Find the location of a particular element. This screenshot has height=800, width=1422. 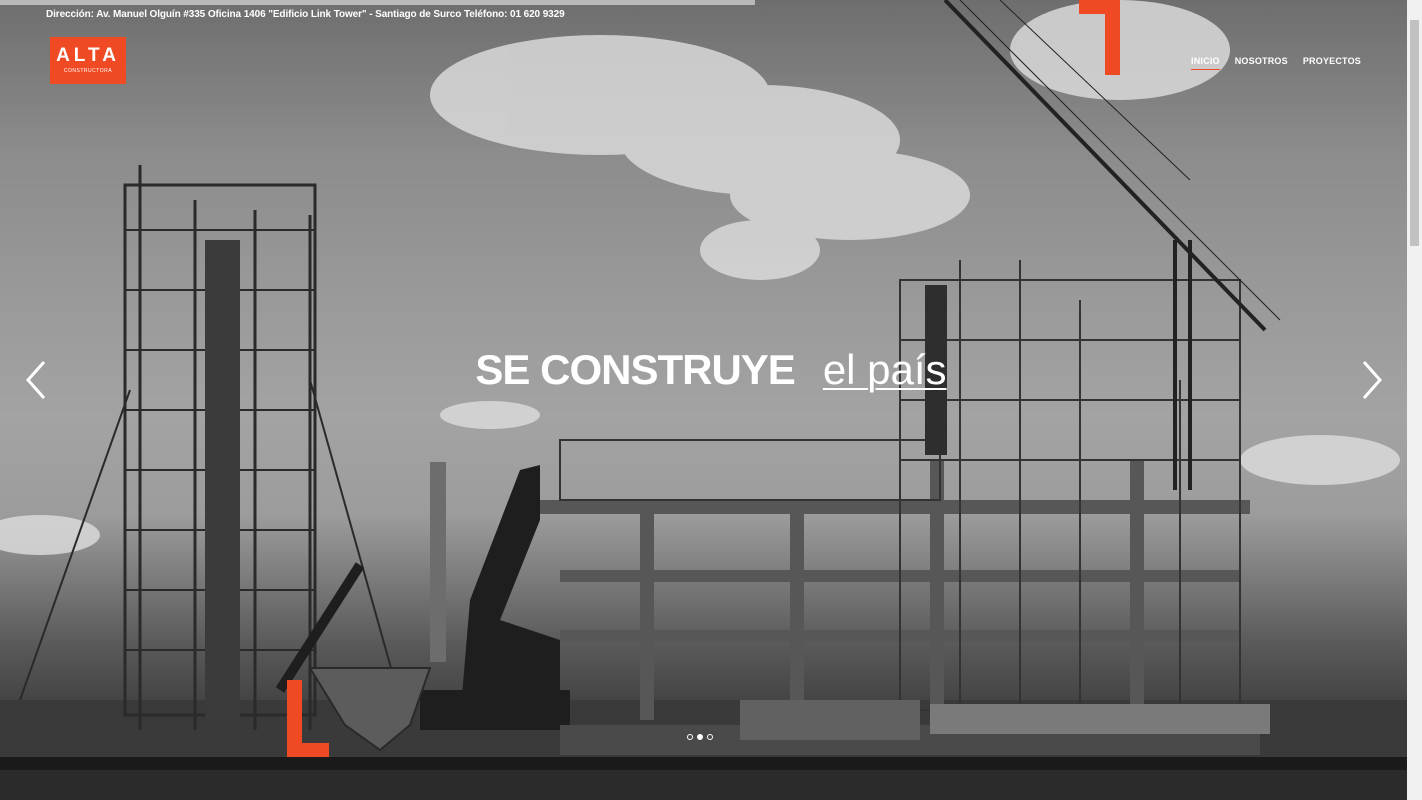

nav-item-proyectos: PROYECTOS is located at coordinates (1332, 63).